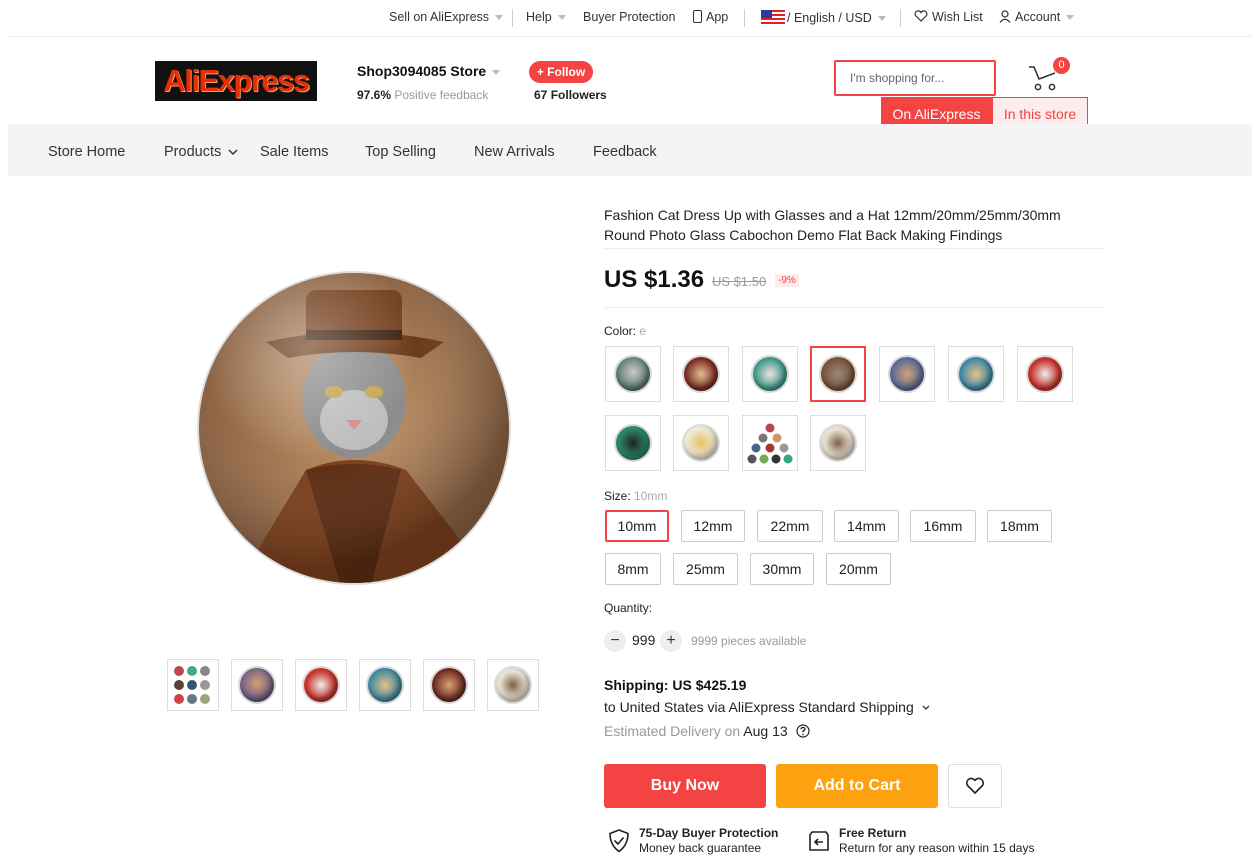 The width and height of the screenshot is (1252, 858). I want to click on shipping-cost: Shipping: US $425.19, so click(675, 685).